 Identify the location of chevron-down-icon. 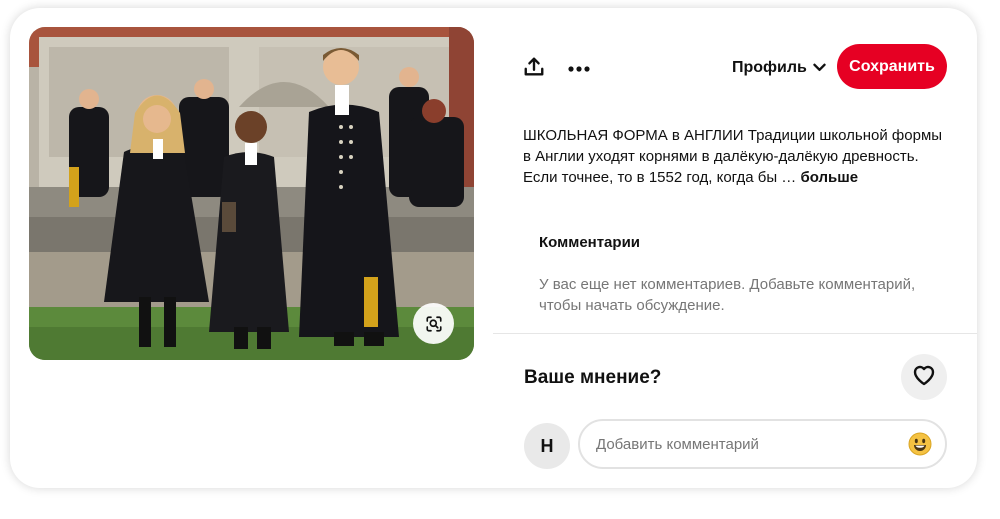
(819, 68).